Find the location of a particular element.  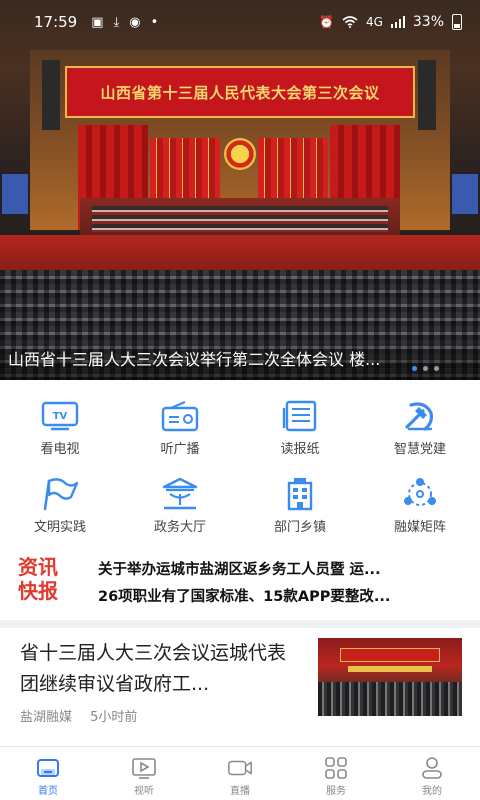

wifi-icon is located at coordinates (350, 22).